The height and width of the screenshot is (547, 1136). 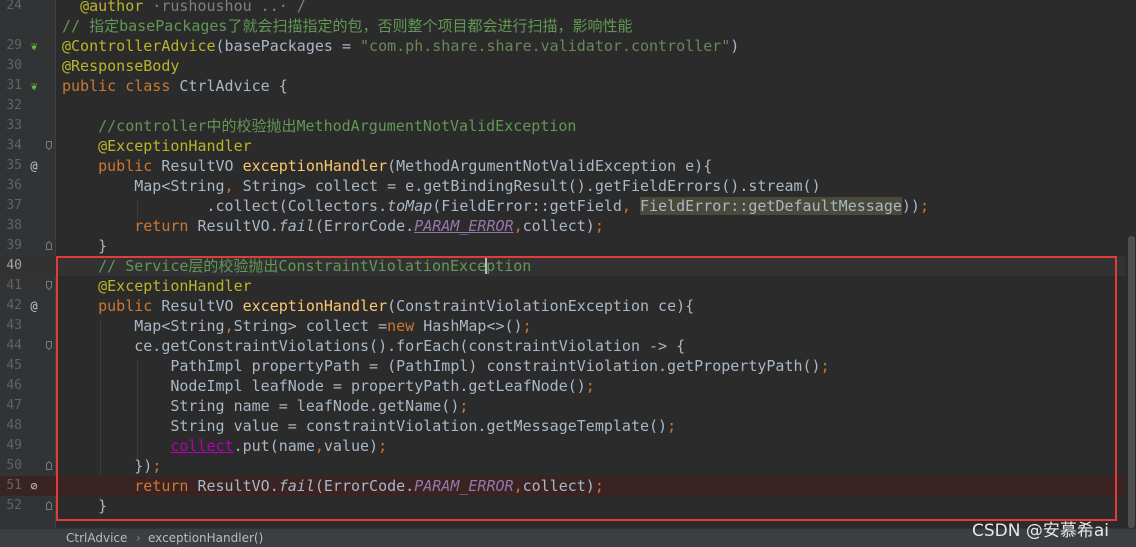 What do you see at coordinates (14, 185) in the screenshot?
I see `line-number: 36` at bounding box center [14, 185].